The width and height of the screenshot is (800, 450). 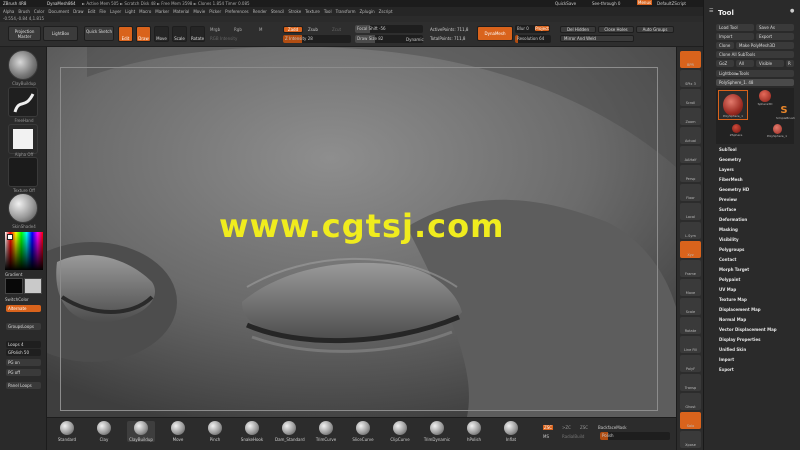 I want to click on menus-button: Menus, so click(x=645, y=2).